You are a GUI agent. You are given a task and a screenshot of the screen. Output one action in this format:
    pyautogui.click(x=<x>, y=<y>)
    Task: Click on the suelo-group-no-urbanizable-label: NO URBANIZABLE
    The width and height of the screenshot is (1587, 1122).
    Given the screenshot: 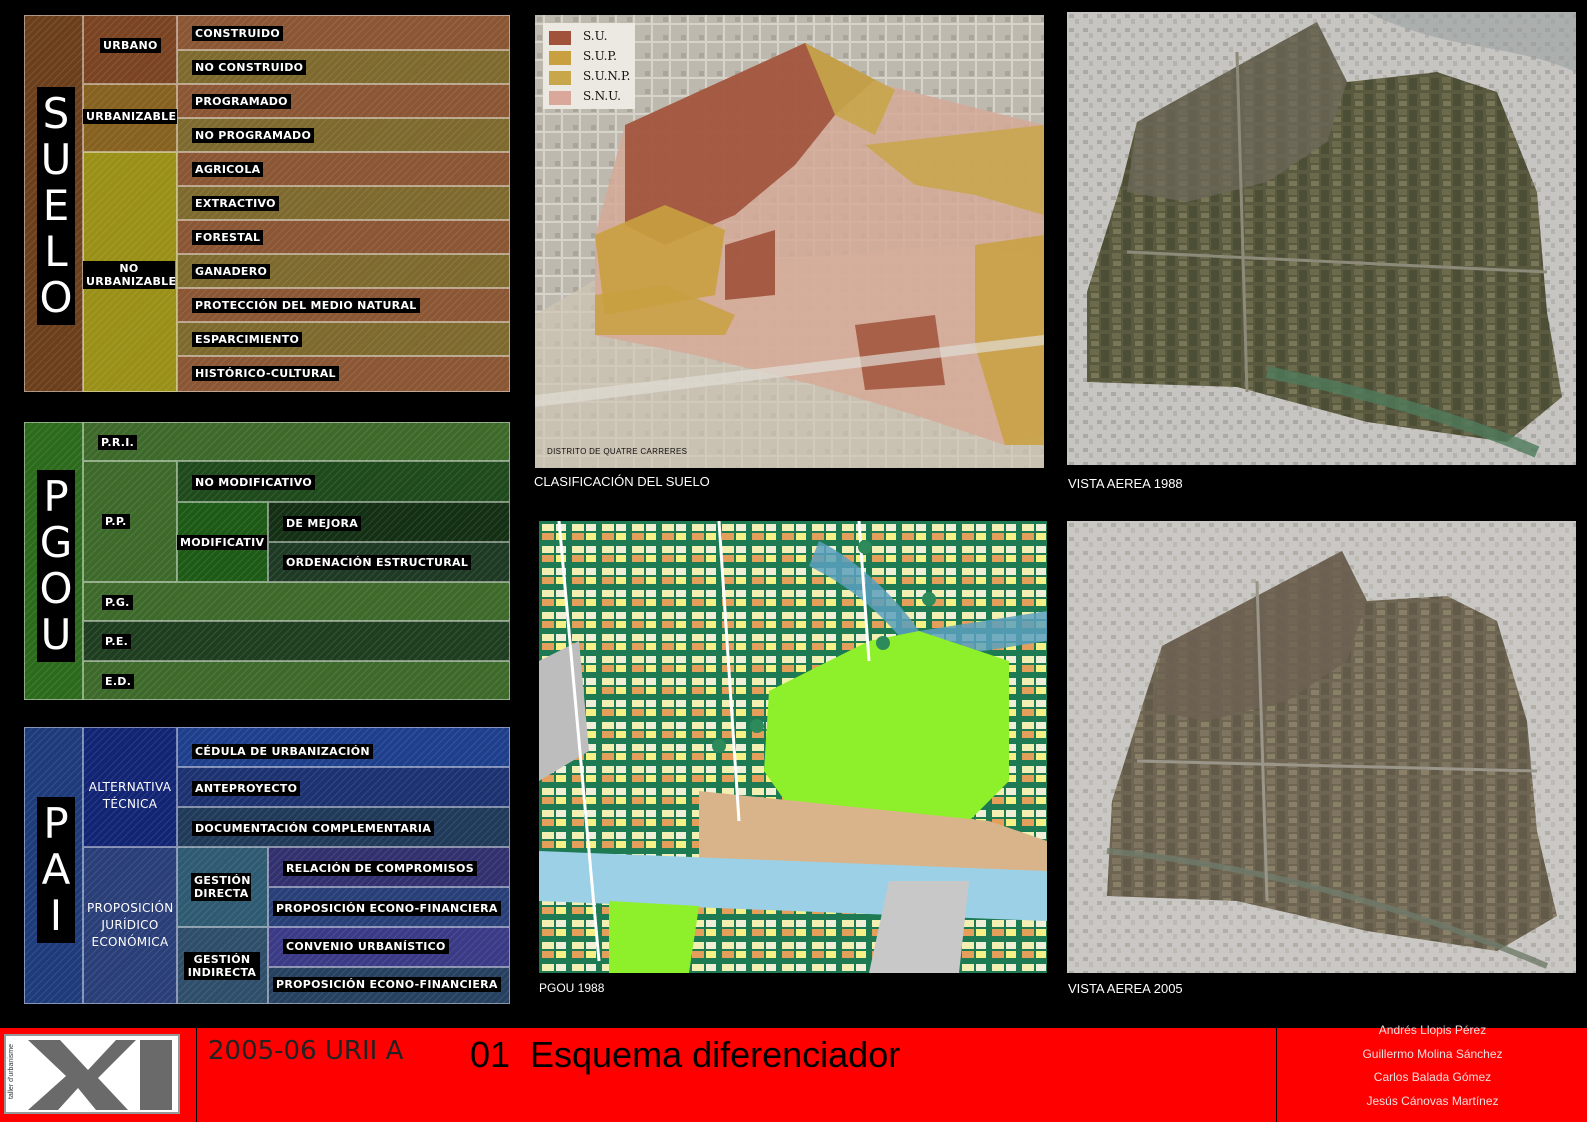 What is the action you would take?
    pyautogui.click(x=129, y=275)
    